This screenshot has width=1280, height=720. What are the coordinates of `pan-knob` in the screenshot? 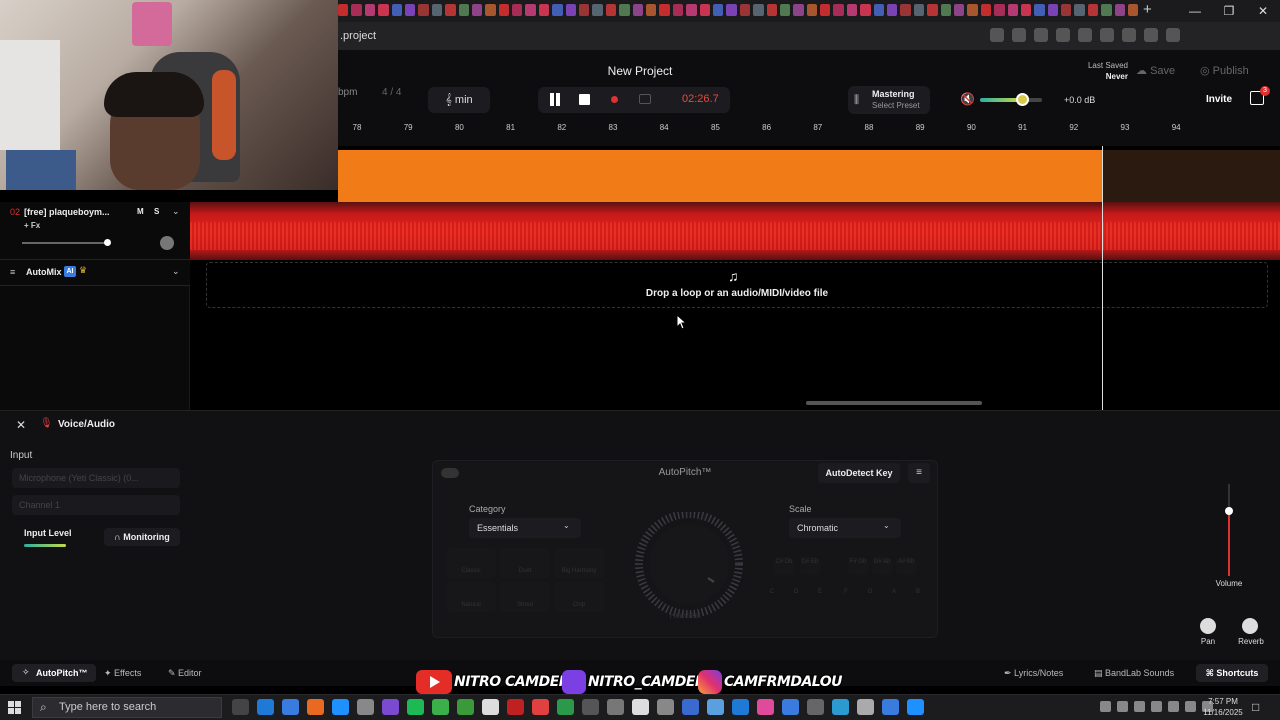 It's located at (1208, 626).